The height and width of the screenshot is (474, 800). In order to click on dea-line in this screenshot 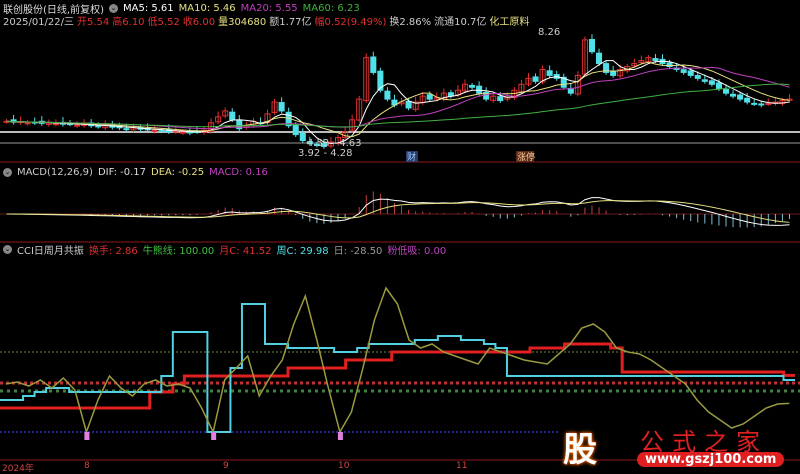, I will do `click(398, 211)`.